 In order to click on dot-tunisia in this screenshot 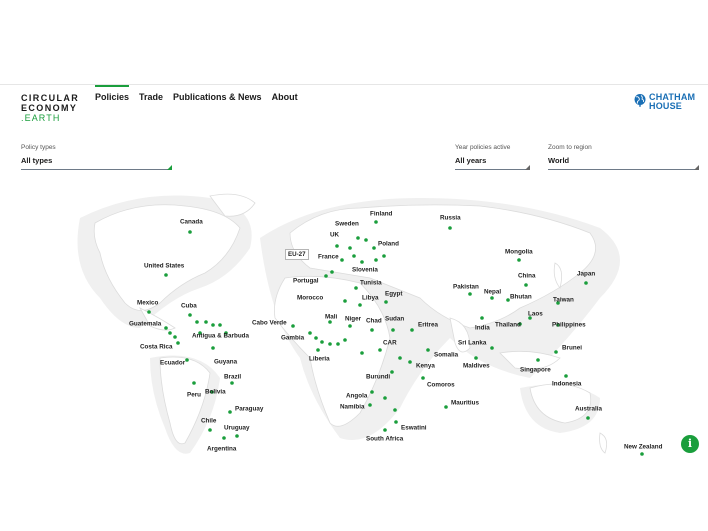, I will do `click(356, 288)`.